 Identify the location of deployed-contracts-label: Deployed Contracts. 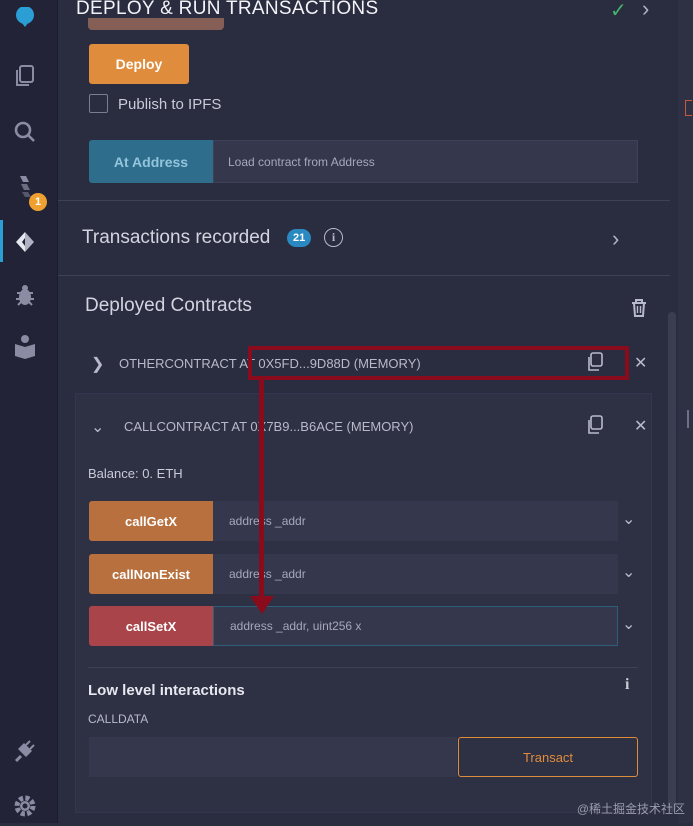
(168, 305).